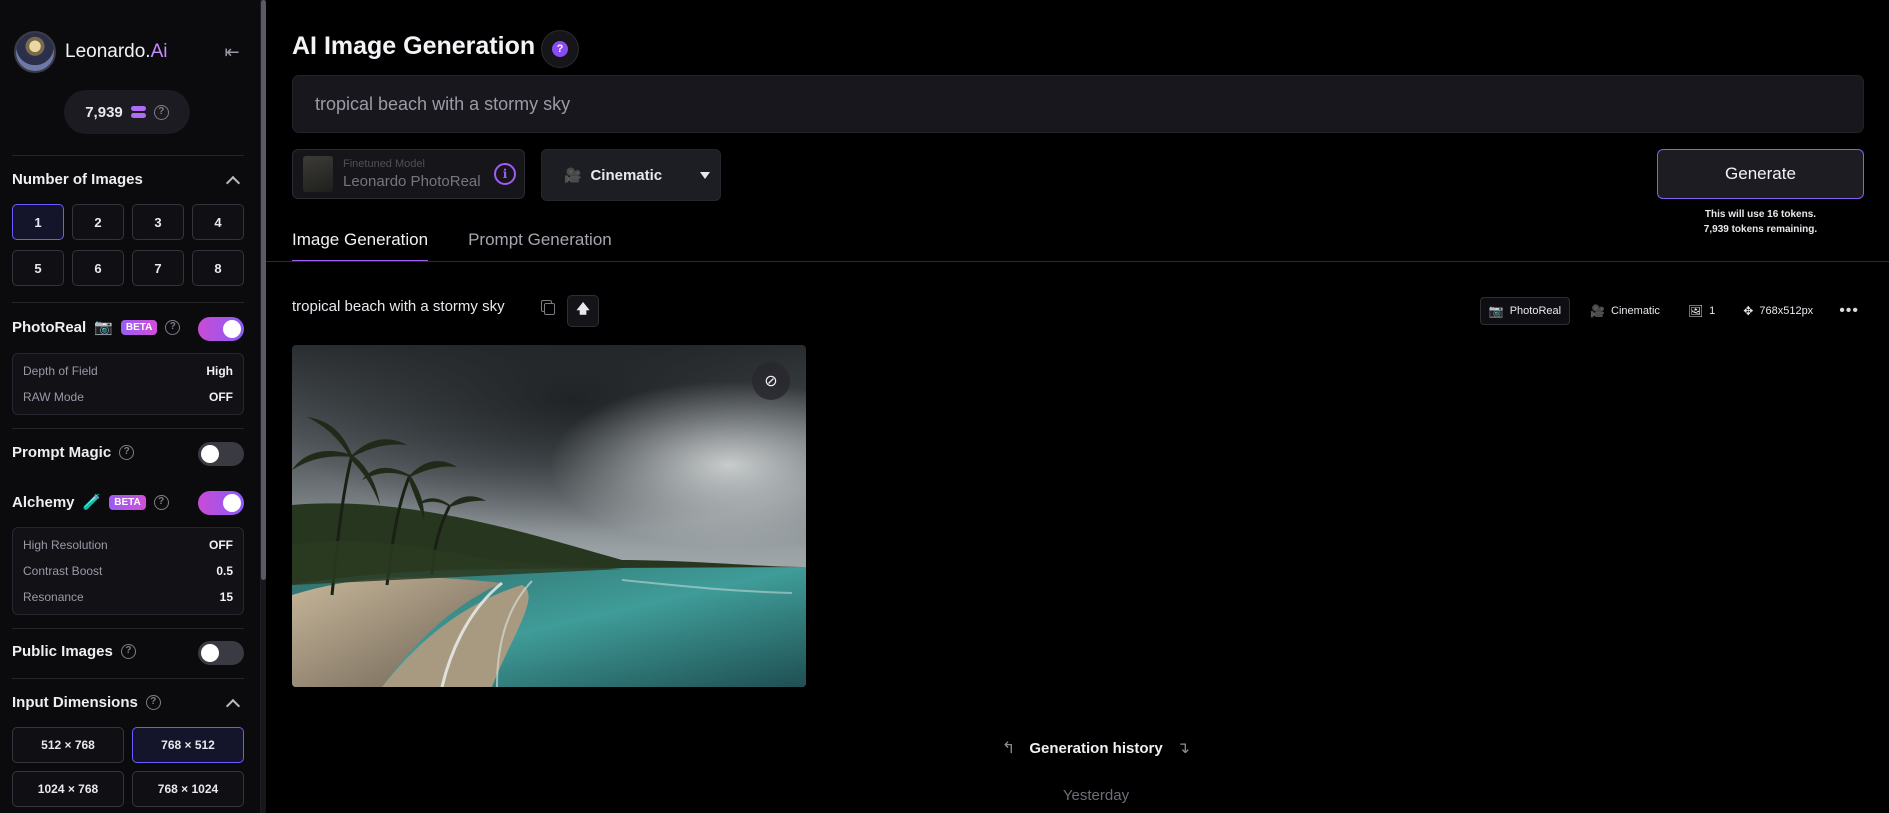 The height and width of the screenshot is (813, 1889). What do you see at coordinates (68, 789) in the screenshot?
I see `dimension-1024x768: 1024 × 768` at bounding box center [68, 789].